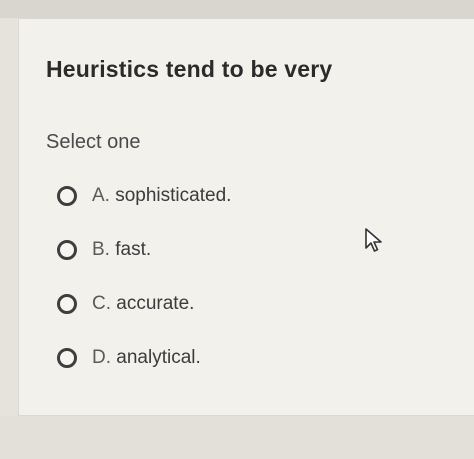  Describe the element at coordinates (101, 195) in the screenshot. I see `option-a-letter: A.` at that location.